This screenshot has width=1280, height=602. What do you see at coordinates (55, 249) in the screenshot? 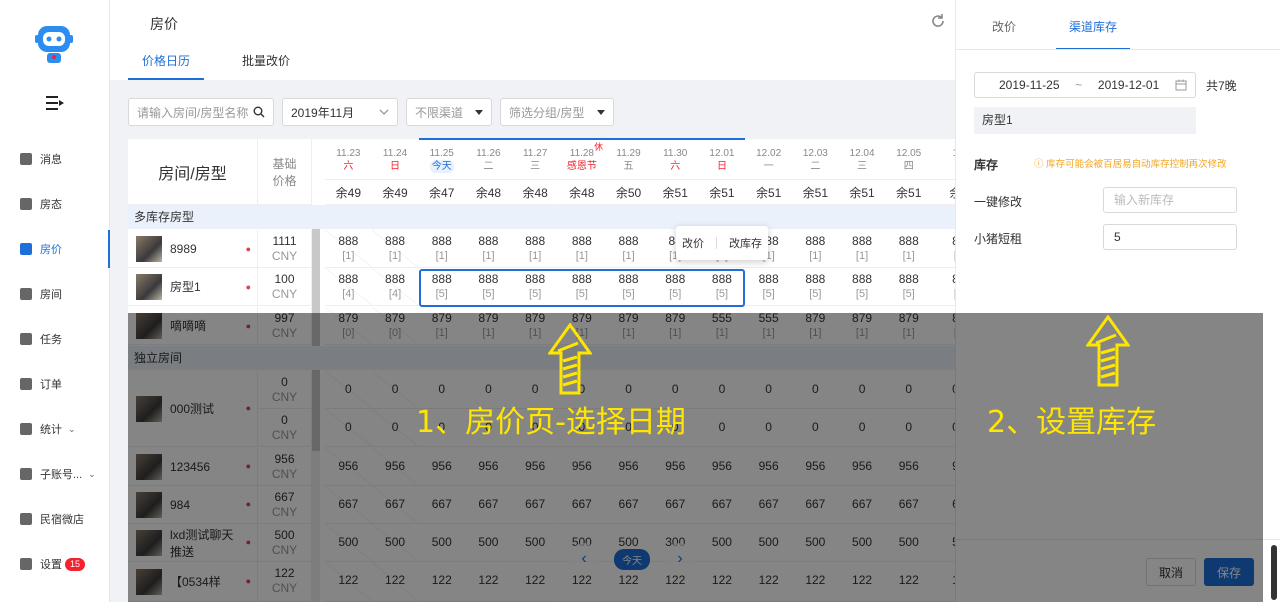
I see `sidebar-item-2: 房价` at bounding box center [55, 249].